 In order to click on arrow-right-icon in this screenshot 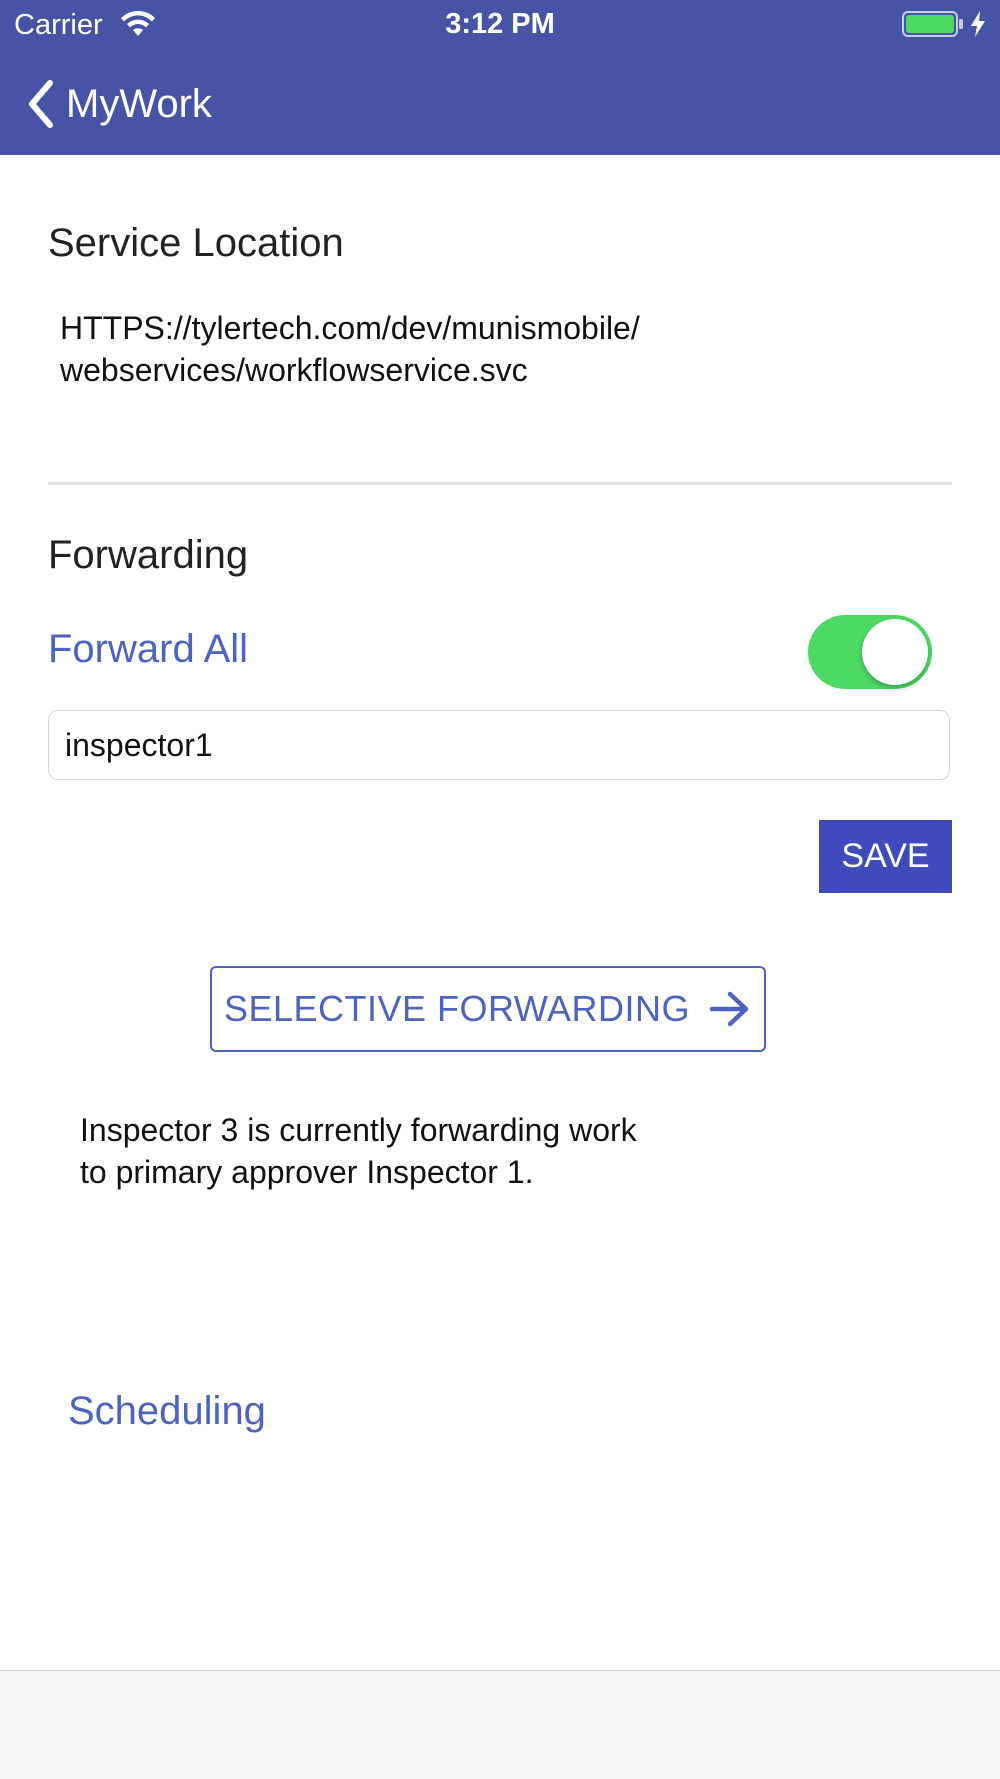, I will do `click(729, 1009)`.